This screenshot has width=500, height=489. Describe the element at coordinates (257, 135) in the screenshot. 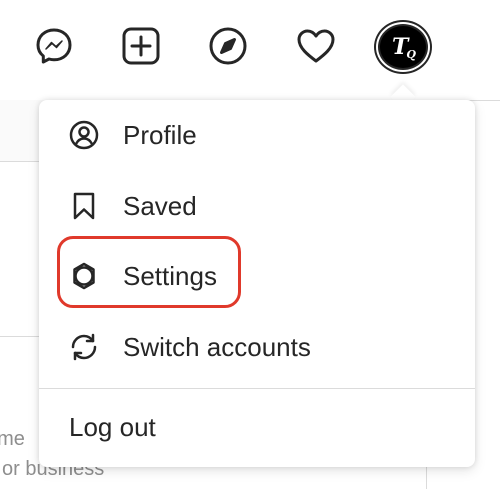

I see `menu-item-profile: Profile` at that location.